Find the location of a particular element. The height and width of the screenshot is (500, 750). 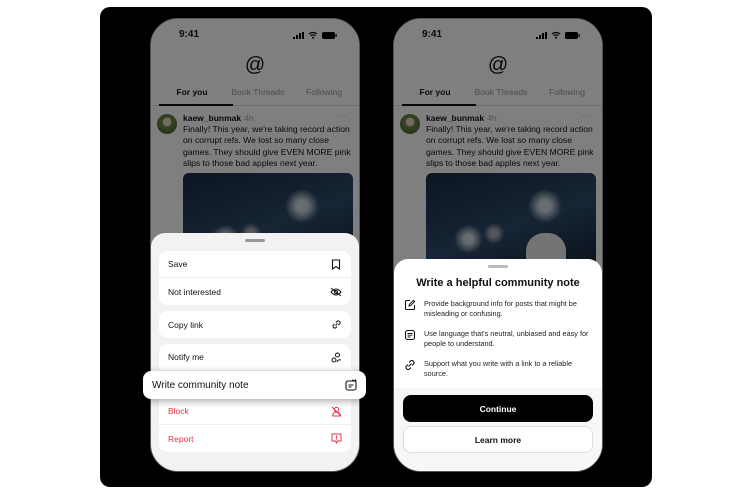

menu-item-save: Save is located at coordinates (255, 264).